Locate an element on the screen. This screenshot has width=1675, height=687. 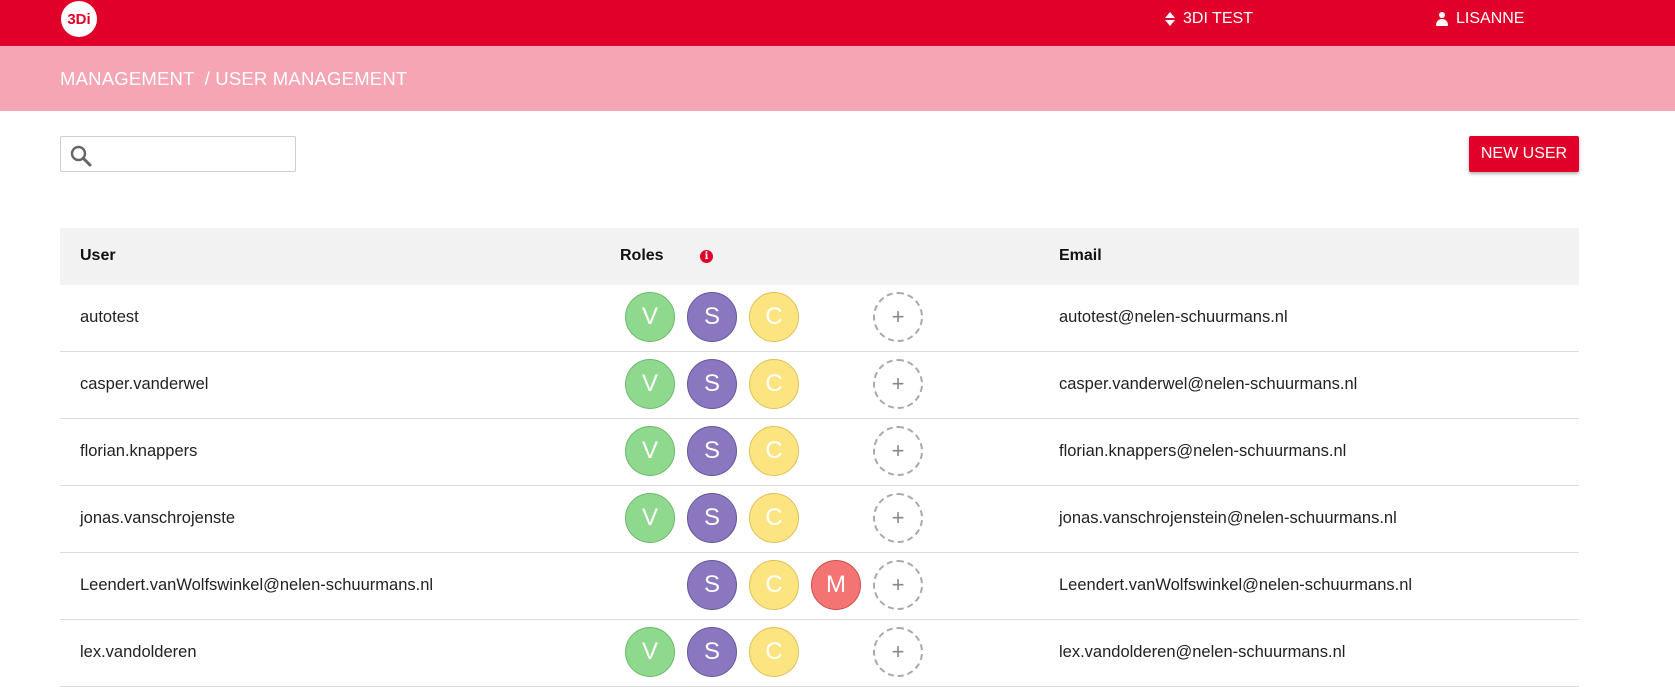
table-row: autotest V S C + autotest@nelen-schuurmans.nl is located at coordinates (819, 318).